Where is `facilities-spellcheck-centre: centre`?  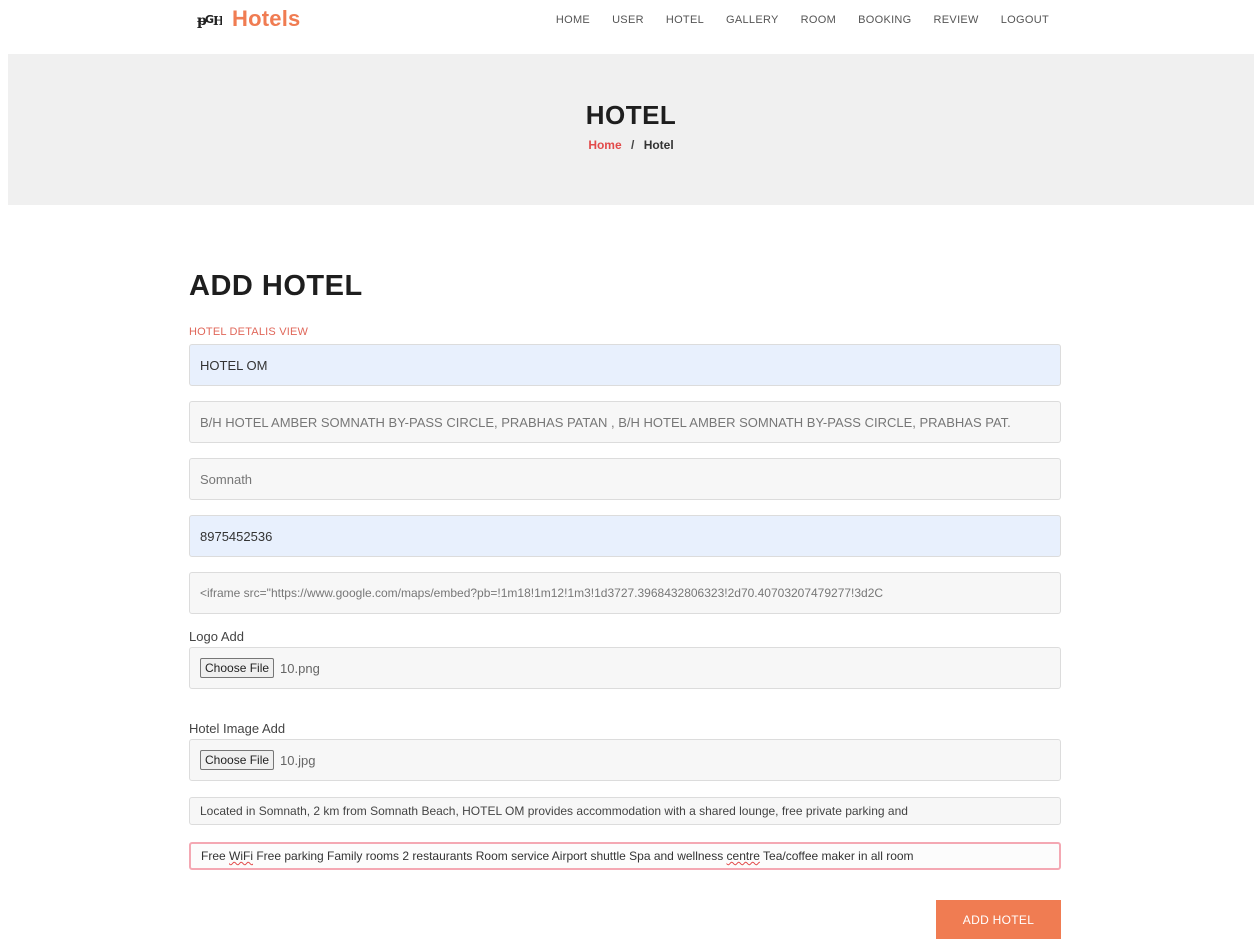 facilities-spellcheck-centre: centre is located at coordinates (743, 856).